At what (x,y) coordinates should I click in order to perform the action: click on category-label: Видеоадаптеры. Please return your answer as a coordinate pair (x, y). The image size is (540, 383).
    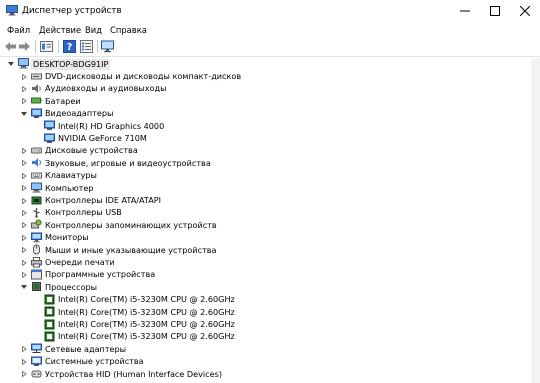
    Looking at the image, I should click on (79, 113).